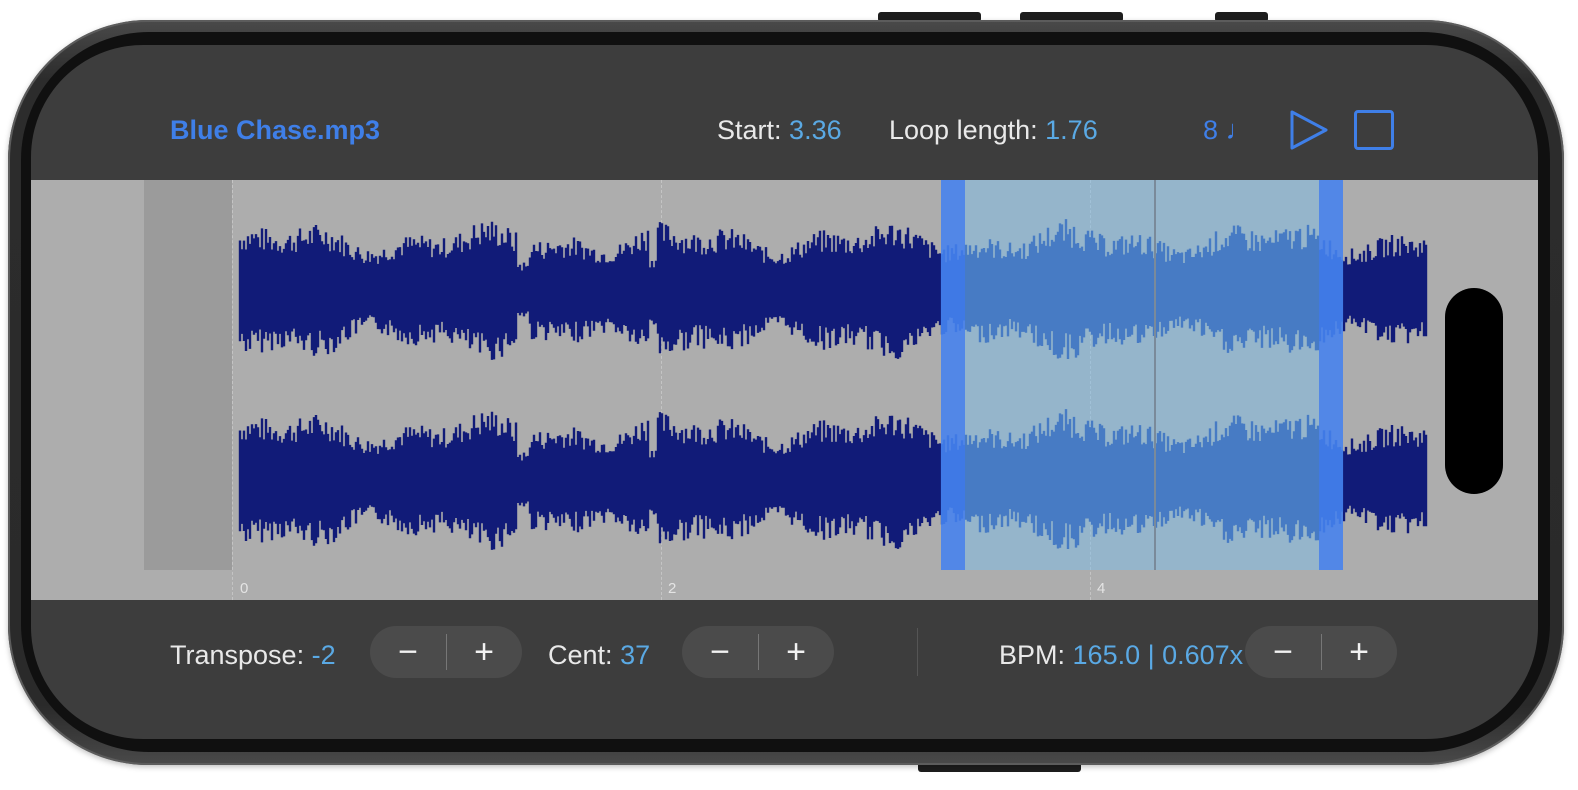 This screenshot has width=1578, height=790. I want to click on bpm-label: BPM:, so click(1032, 655).